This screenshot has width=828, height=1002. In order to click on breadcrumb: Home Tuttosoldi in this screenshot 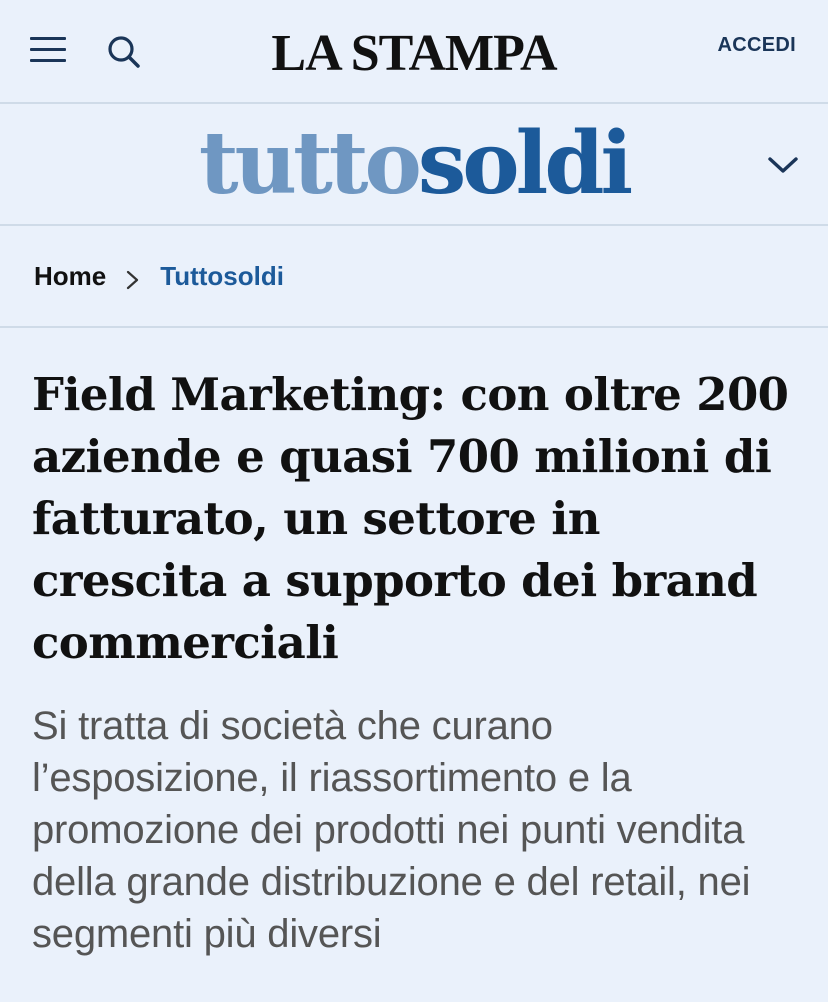, I will do `click(414, 277)`.